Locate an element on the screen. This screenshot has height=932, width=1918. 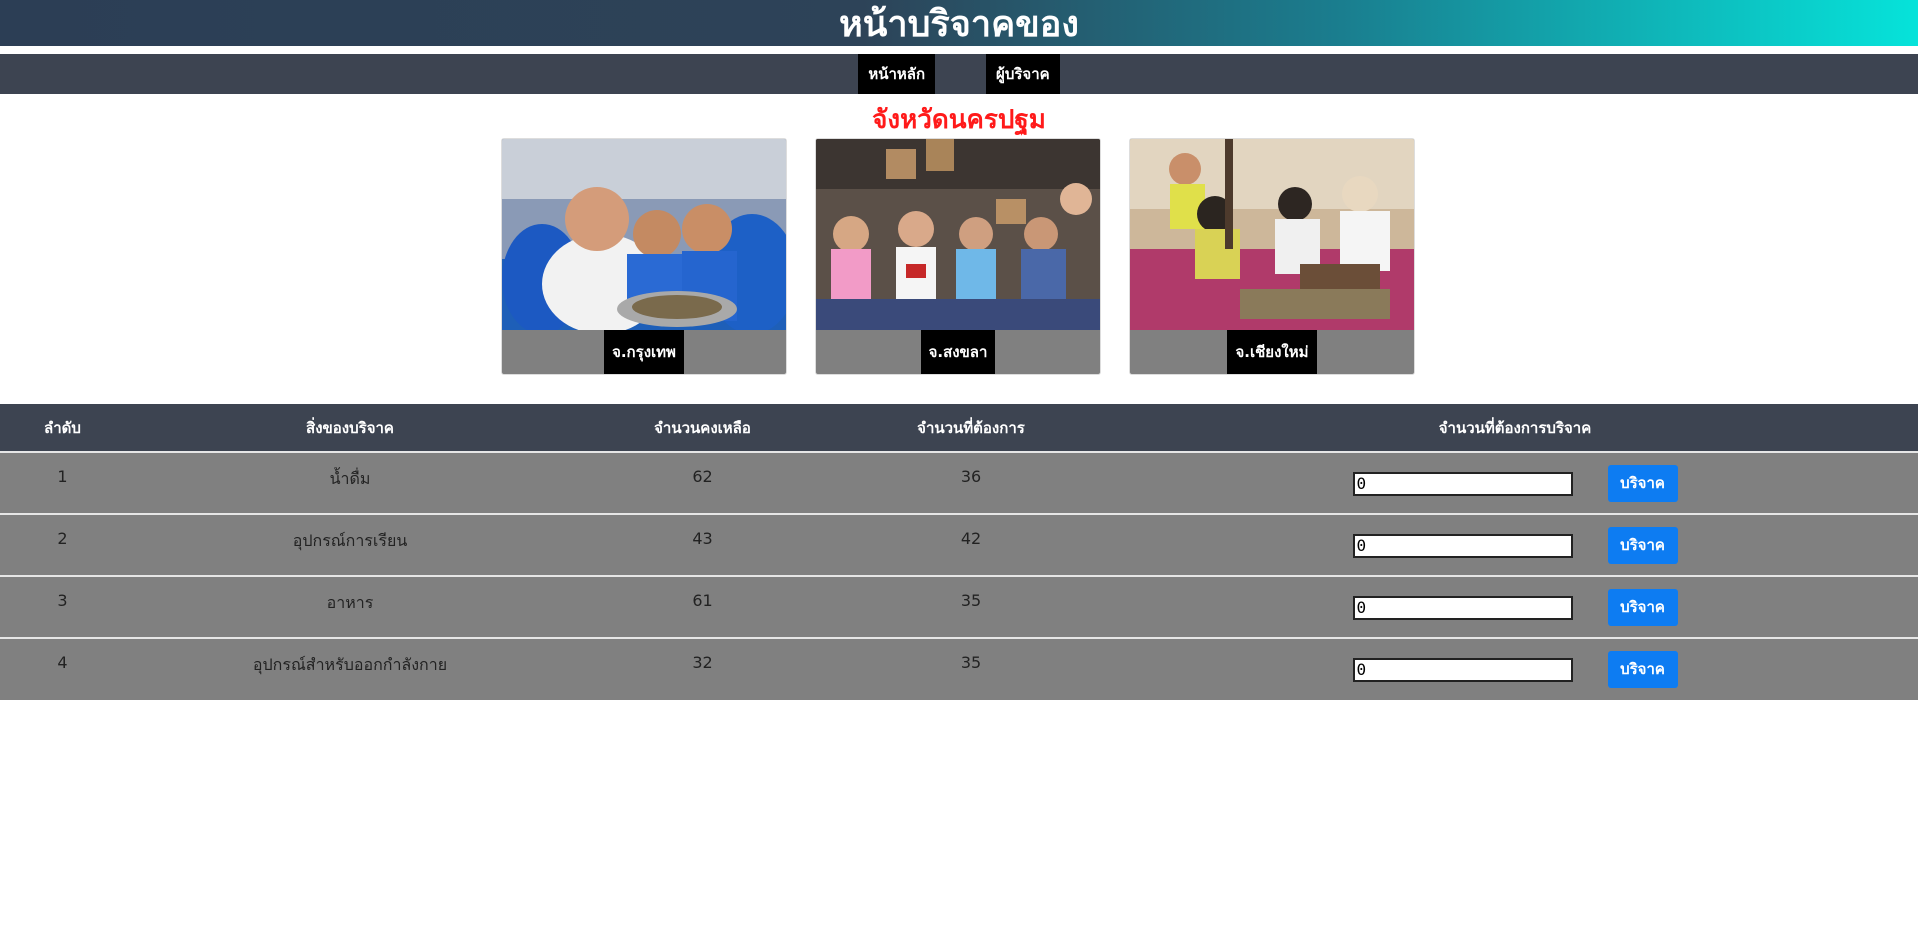
province-caption-chiangmai: จ.เชียงใหม่ is located at coordinates (1272, 352).